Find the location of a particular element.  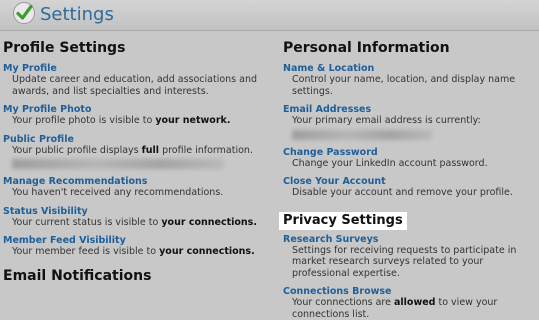

my-profile-link: My Profile is located at coordinates (133, 68).